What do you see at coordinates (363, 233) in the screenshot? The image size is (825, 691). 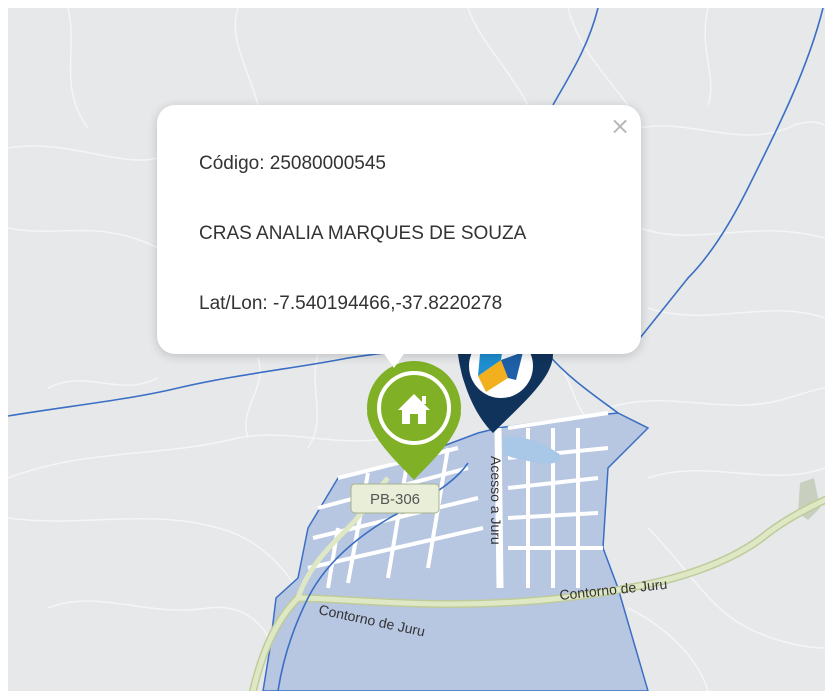 I see `popup-name: CRAS ANALIA MARQUES DE SOUZA` at bounding box center [363, 233].